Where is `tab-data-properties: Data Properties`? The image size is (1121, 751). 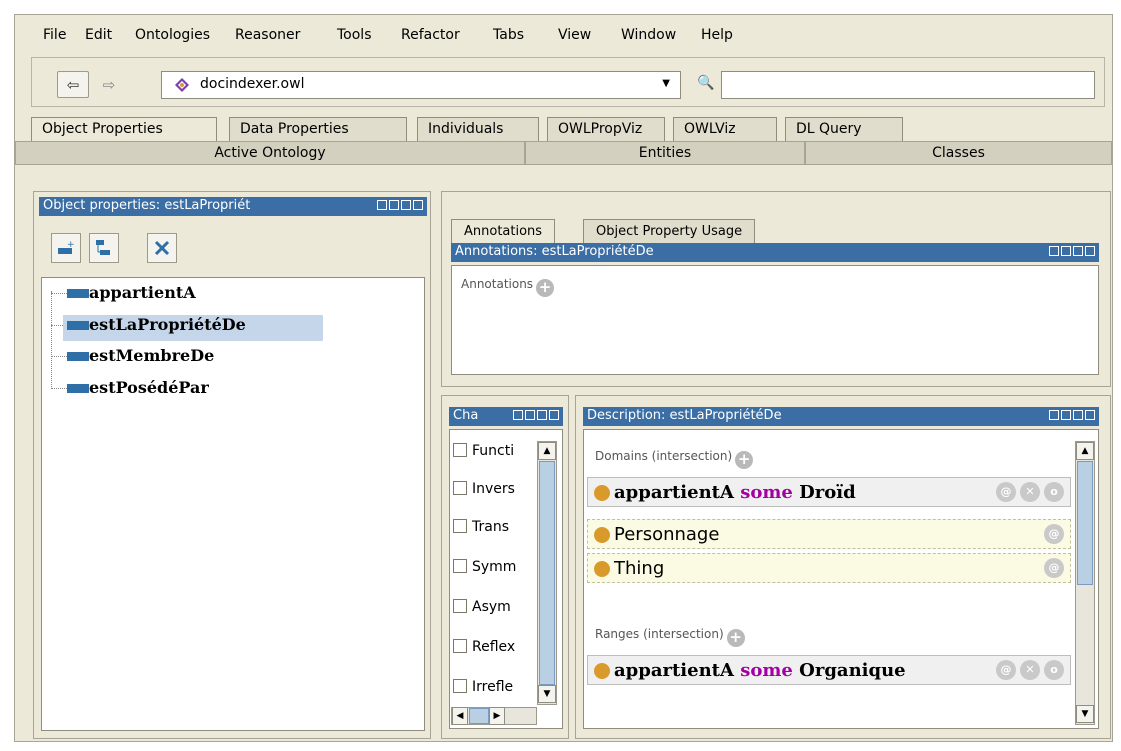 tab-data-properties: Data Properties is located at coordinates (318, 129).